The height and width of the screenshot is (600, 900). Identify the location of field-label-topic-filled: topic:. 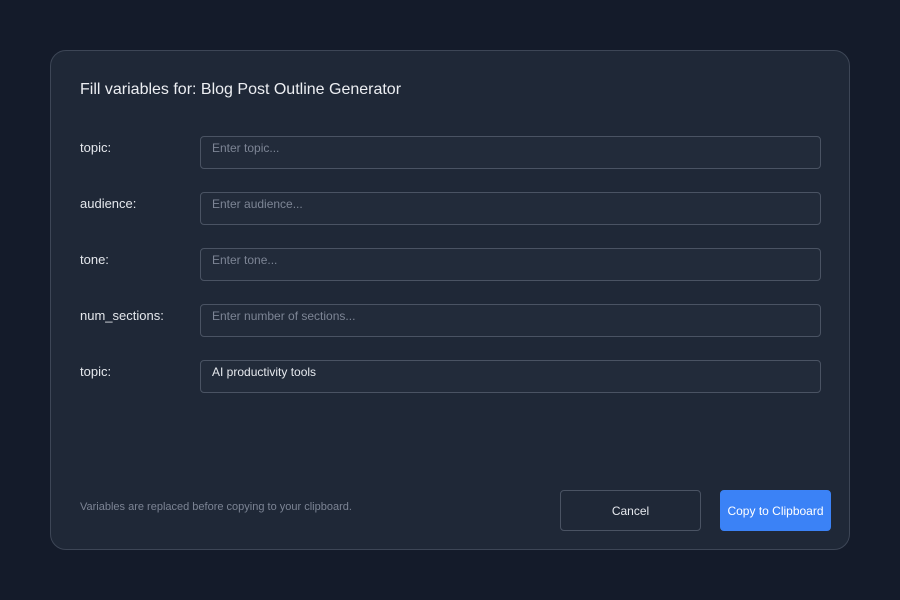
(96, 371).